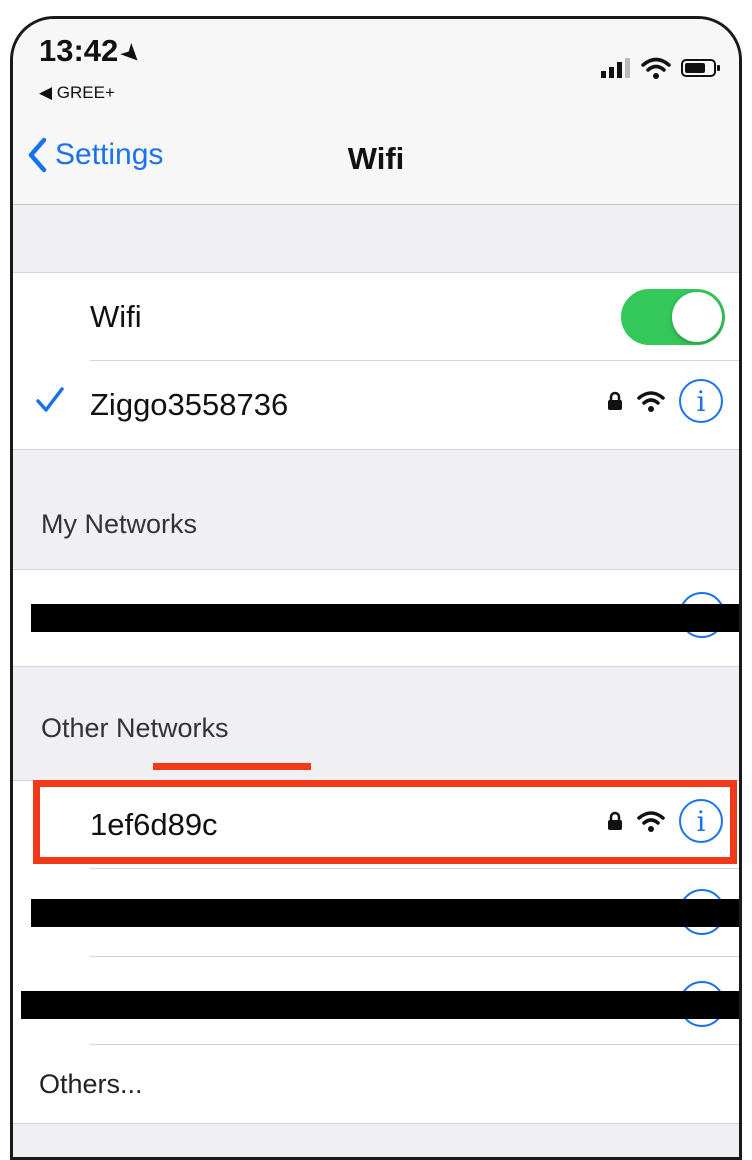  Describe the element at coordinates (135, 728) in the screenshot. I see `other-networks-label: Other Networks` at that location.